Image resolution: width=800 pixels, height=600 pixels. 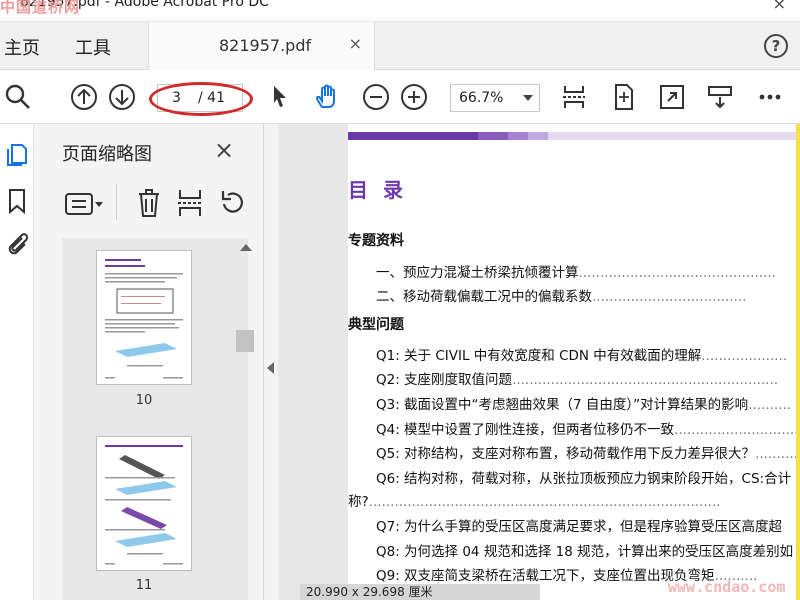 I want to click on toc-entry: Q8: 为何选择 04 规范和选择 18 规范，计算出来的受压区高度差别如, so click(x=584, y=550).